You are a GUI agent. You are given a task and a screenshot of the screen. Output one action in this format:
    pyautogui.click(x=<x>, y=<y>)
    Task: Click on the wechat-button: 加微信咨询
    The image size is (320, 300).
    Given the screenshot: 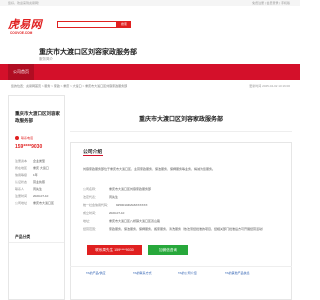 What is the action you would take?
    pyautogui.click(x=168, y=250)
    